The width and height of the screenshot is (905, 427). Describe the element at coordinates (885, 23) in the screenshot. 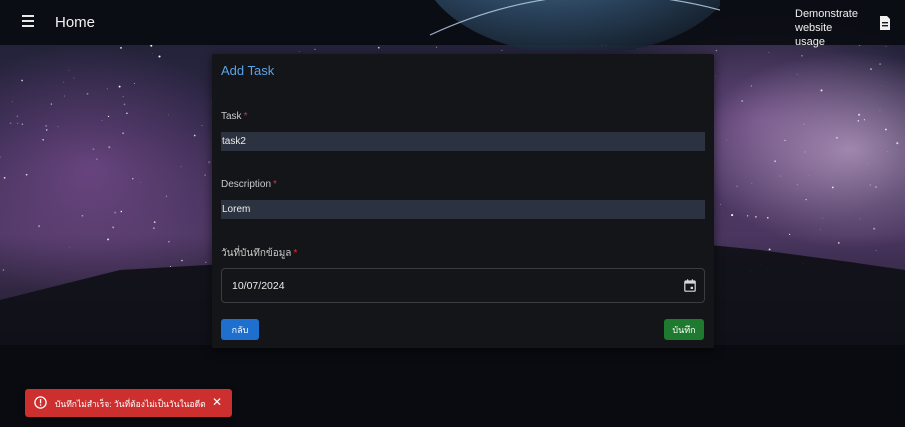

I see `document-icon` at that location.